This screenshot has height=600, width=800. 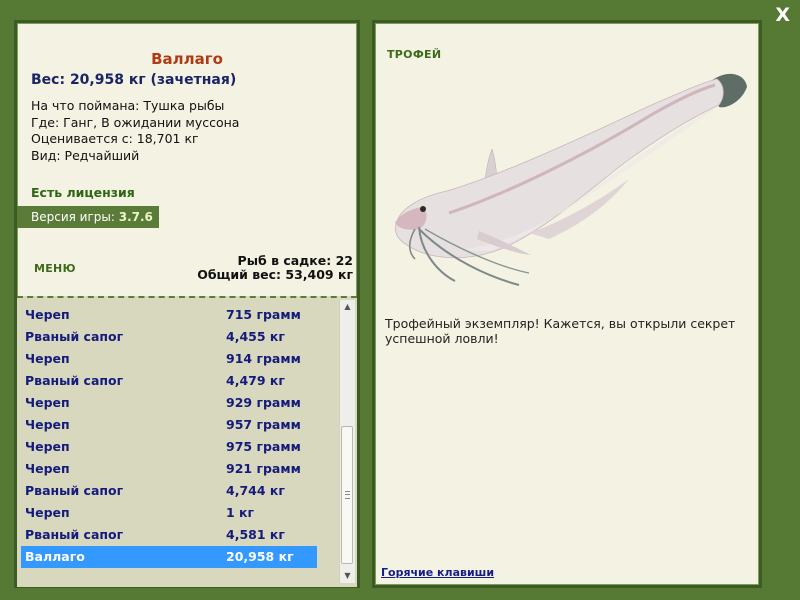 I want to click on catch-weight: 914 грамм, so click(x=263, y=358).